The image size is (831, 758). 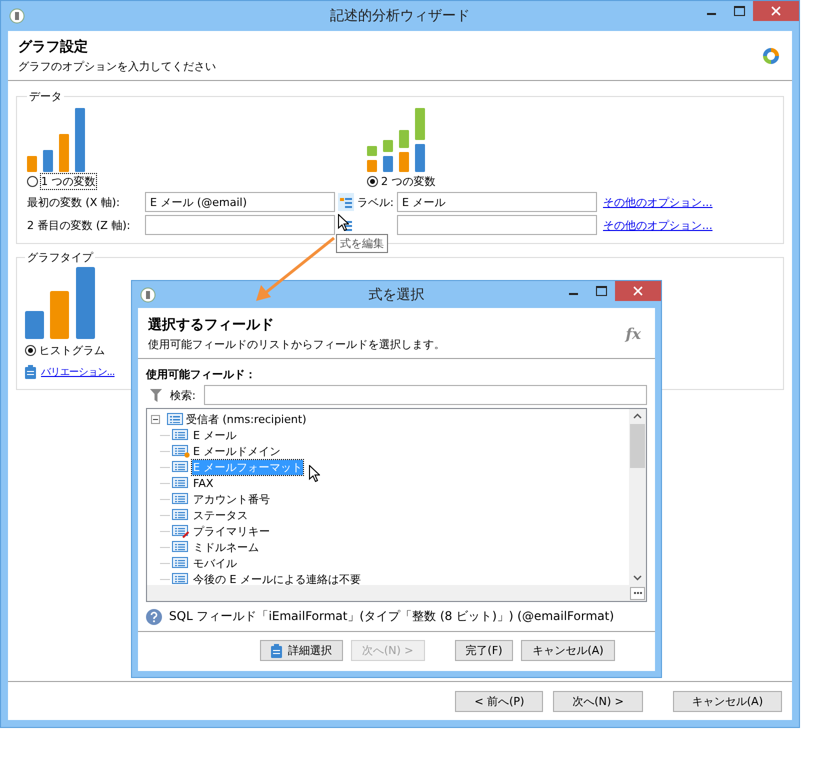 What do you see at coordinates (362, 243) in the screenshot?
I see `tooltip: 式を編集` at bounding box center [362, 243].